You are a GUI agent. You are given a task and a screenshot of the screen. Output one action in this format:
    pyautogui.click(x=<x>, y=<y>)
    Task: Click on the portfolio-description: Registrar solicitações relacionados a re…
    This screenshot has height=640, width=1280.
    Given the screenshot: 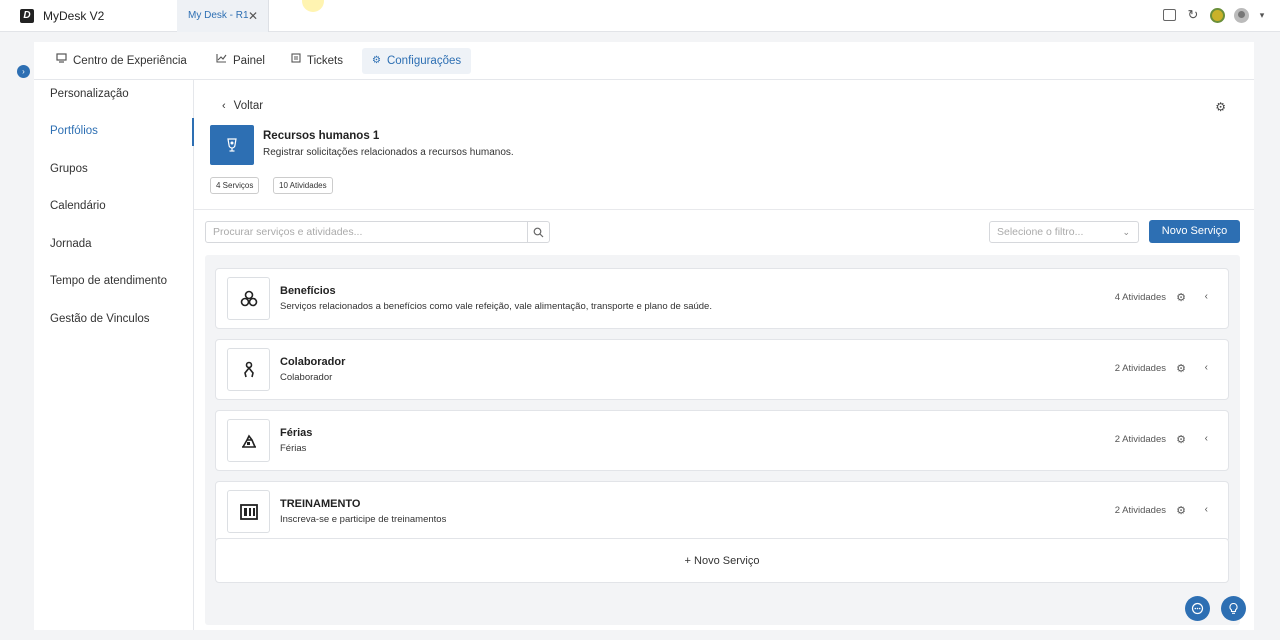 What is the action you would take?
    pyautogui.click(x=388, y=152)
    